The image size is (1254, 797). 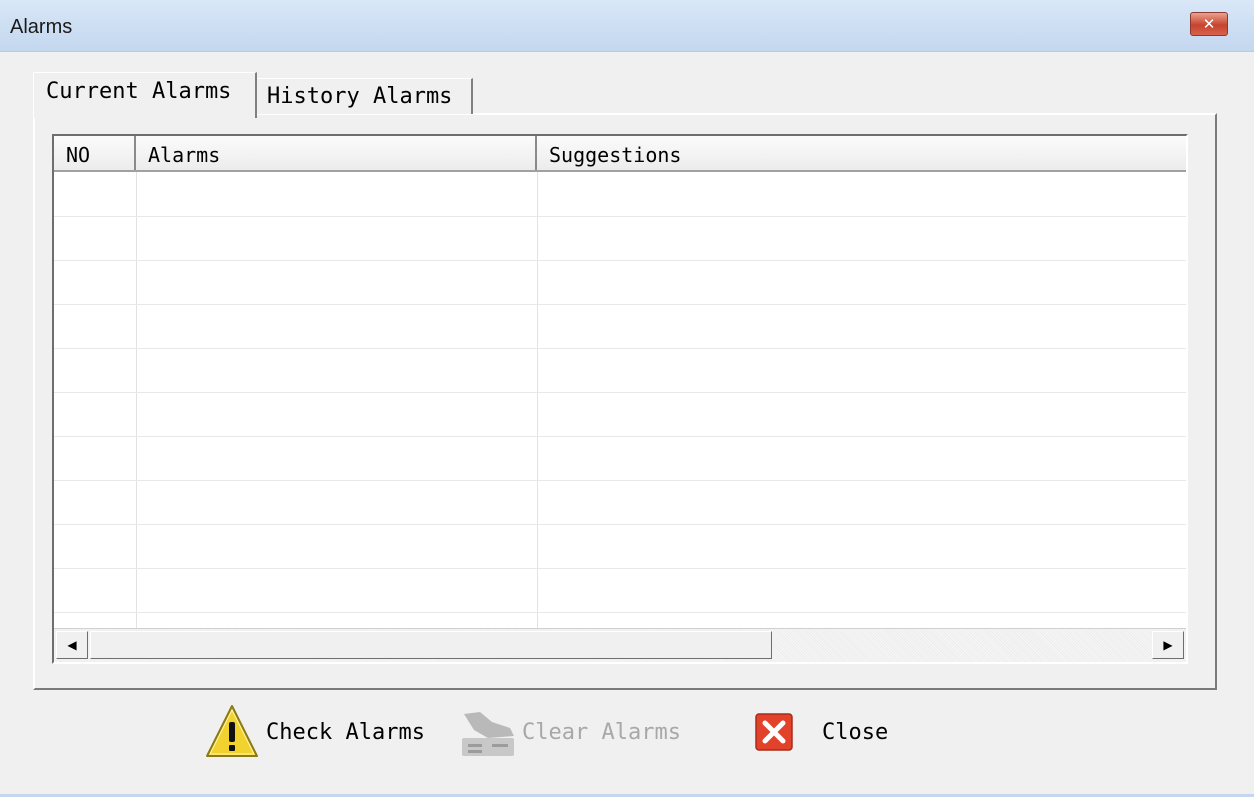 I want to click on column-header-no: NO, so click(x=95, y=153).